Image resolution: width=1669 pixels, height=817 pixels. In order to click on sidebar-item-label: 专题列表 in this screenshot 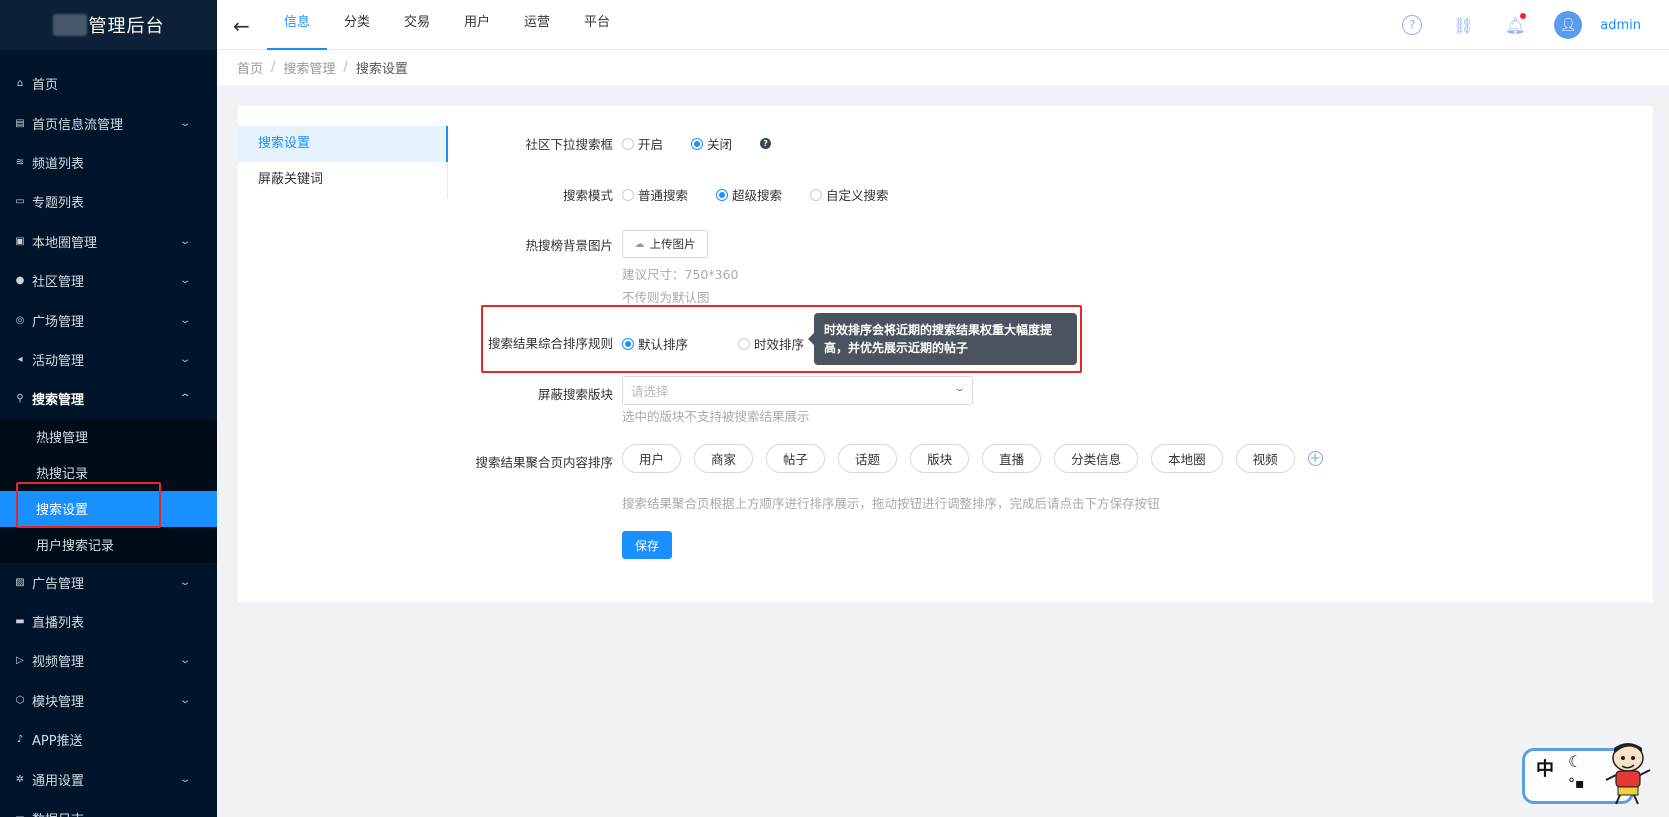, I will do `click(58, 204)`.